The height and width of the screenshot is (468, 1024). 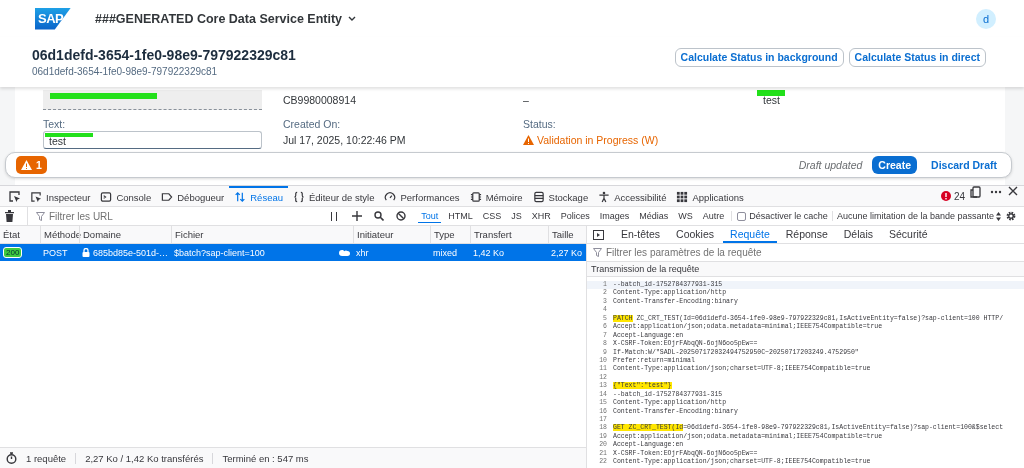 What do you see at coordinates (53, 18) in the screenshot?
I see `logo: SAP` at bounding box center [53, 18].